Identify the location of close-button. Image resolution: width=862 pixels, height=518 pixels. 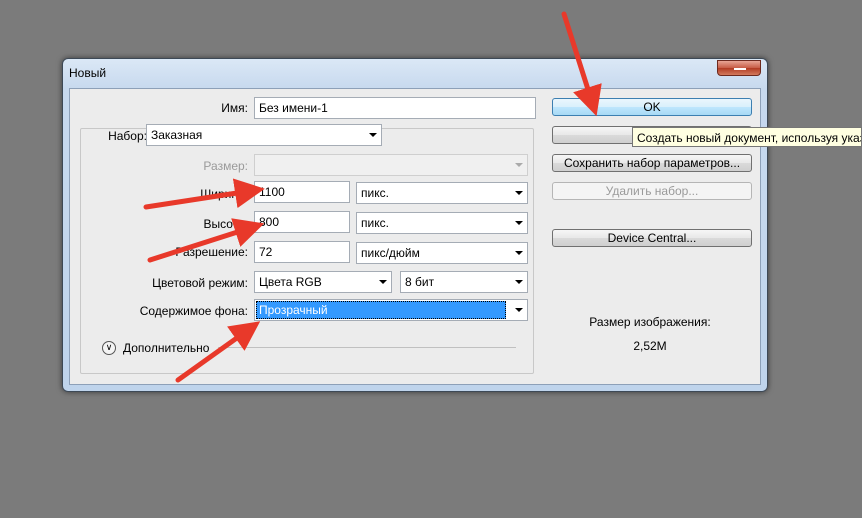
(739, 68).